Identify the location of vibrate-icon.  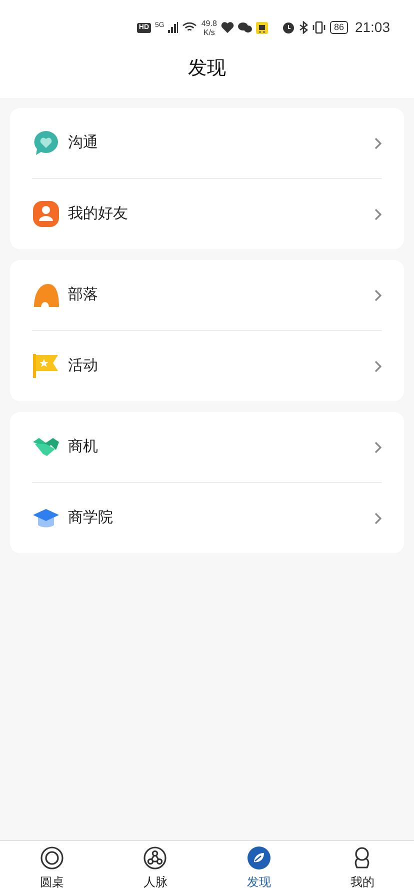
(319, 27).